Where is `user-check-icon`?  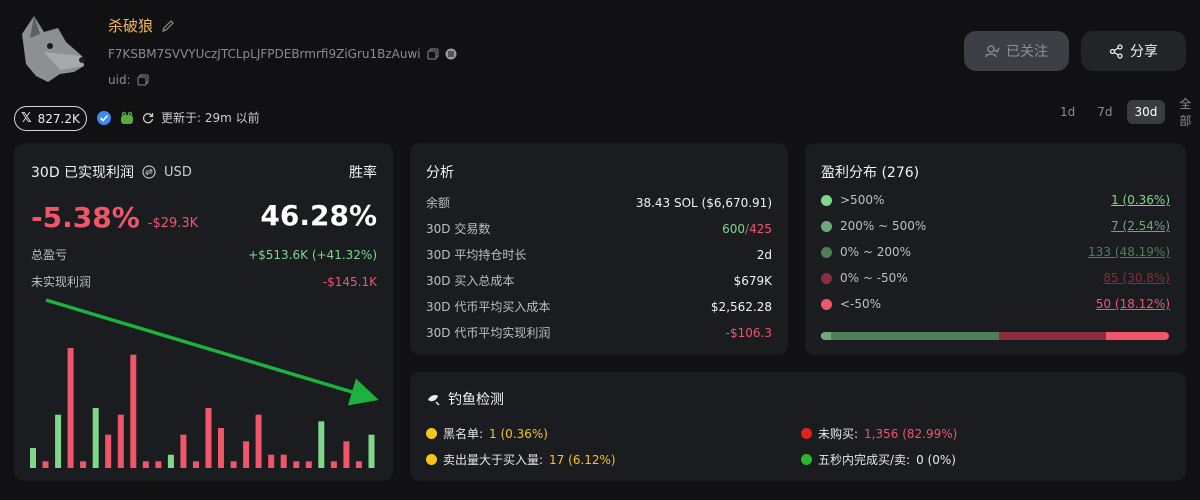
user-check-icon is located at coordinates (992, 51).